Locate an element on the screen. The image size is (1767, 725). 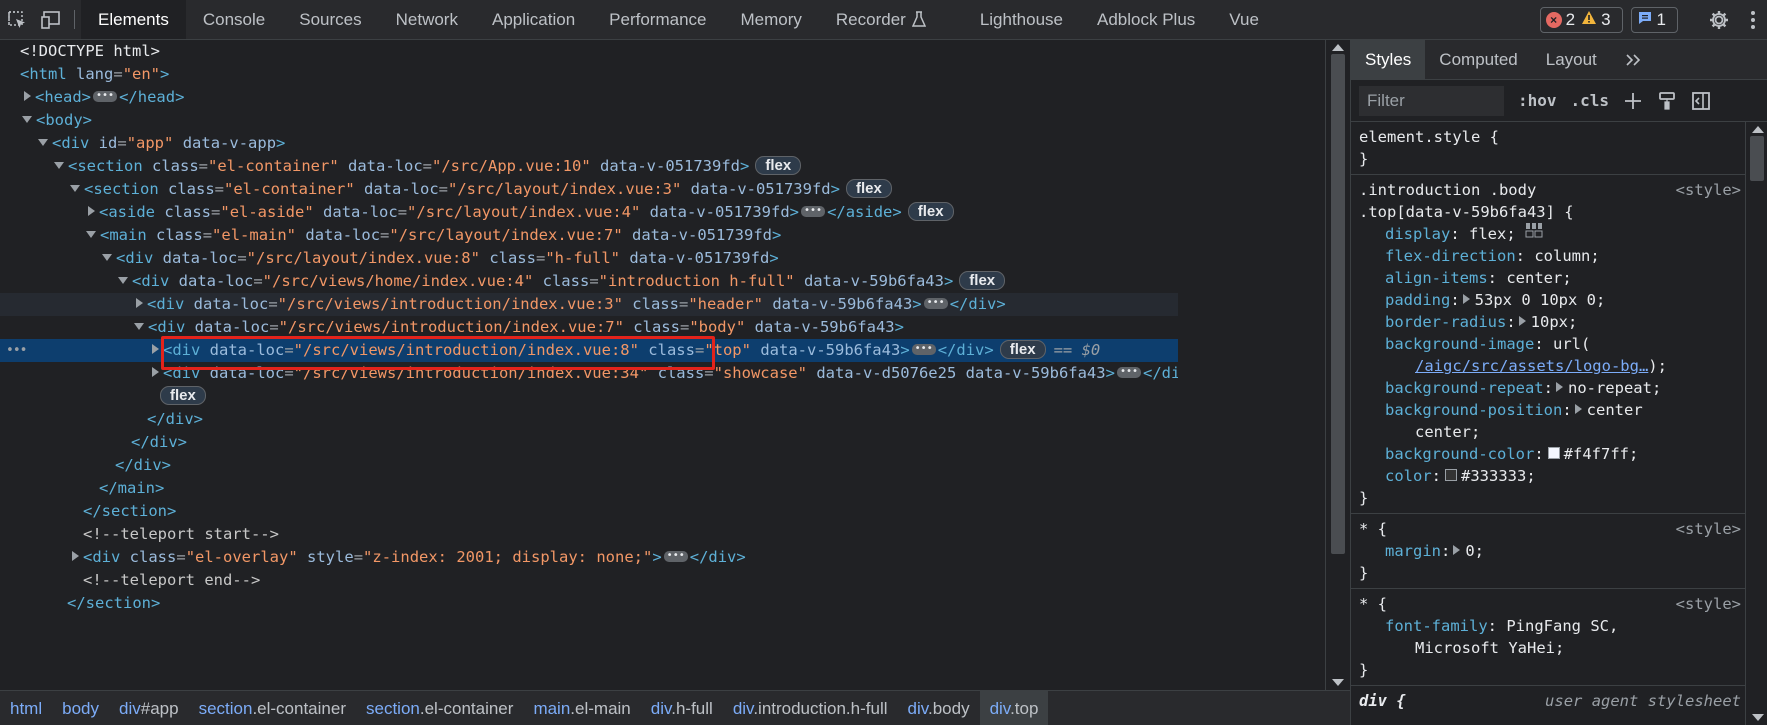
paint-brush-icon is located at coordinates (1667, 101).